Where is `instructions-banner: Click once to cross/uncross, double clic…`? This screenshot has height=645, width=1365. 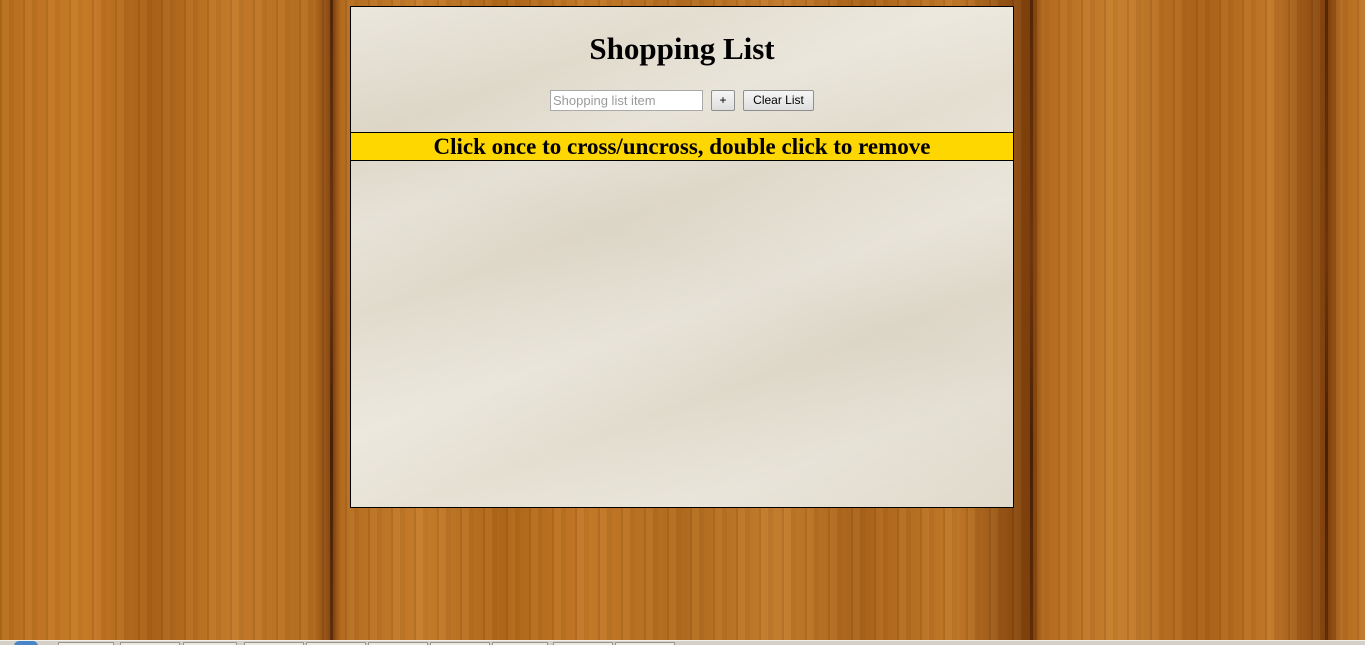
instructions-banner: Click once to cross/uncross, double clic… is located at coordinates (682, 146).